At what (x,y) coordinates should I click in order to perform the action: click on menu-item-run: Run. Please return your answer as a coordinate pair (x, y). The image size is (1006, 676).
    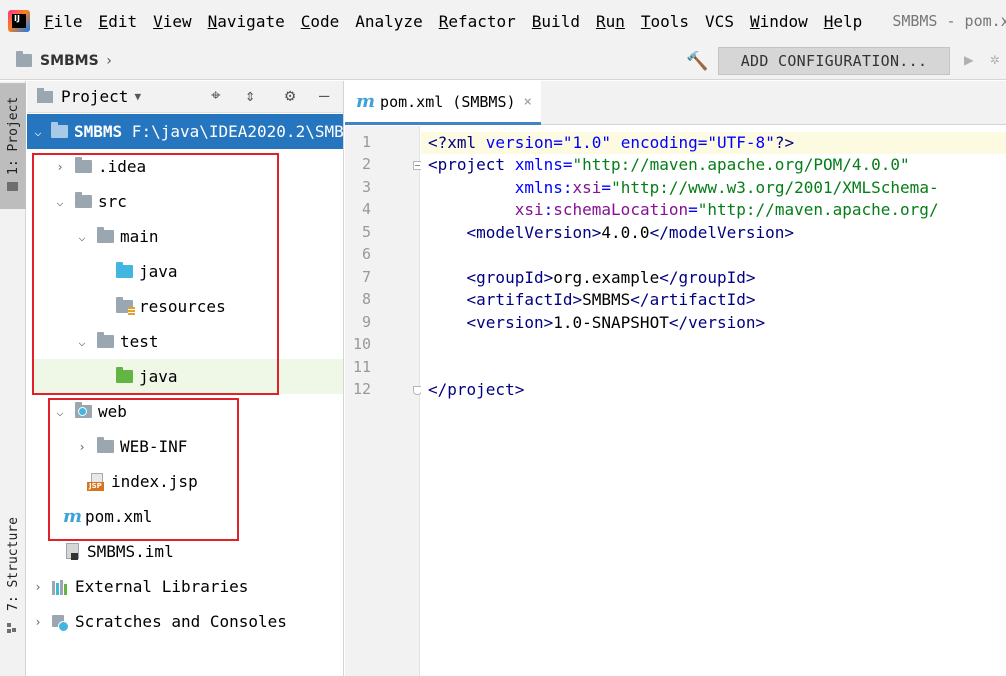
    Looking at the image, I should click on (610, 21).